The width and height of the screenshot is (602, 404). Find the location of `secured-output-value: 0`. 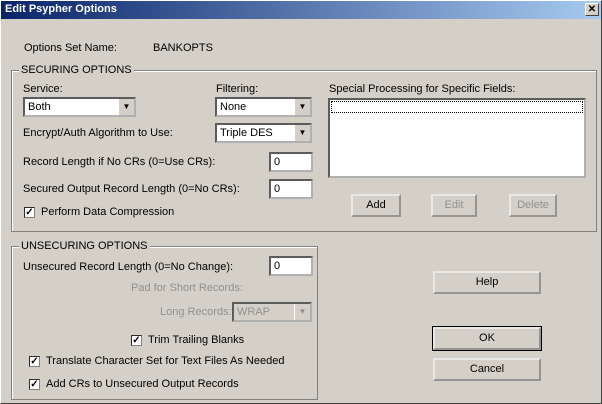

secured-output-value: 0 is located at coordinates (277, 189).